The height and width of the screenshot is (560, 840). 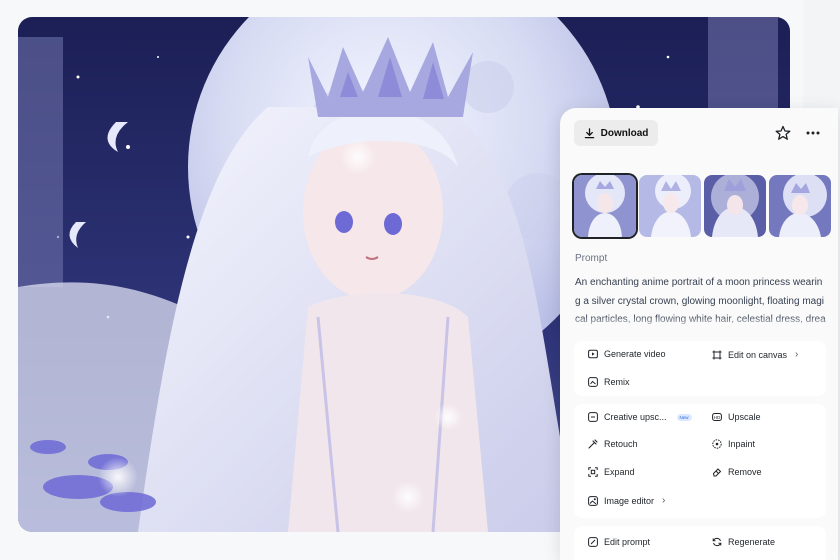 What do you see at coordinates (624, 133) in the screenshot?
I see `download-label: Download` at bounding box center [624, 133].